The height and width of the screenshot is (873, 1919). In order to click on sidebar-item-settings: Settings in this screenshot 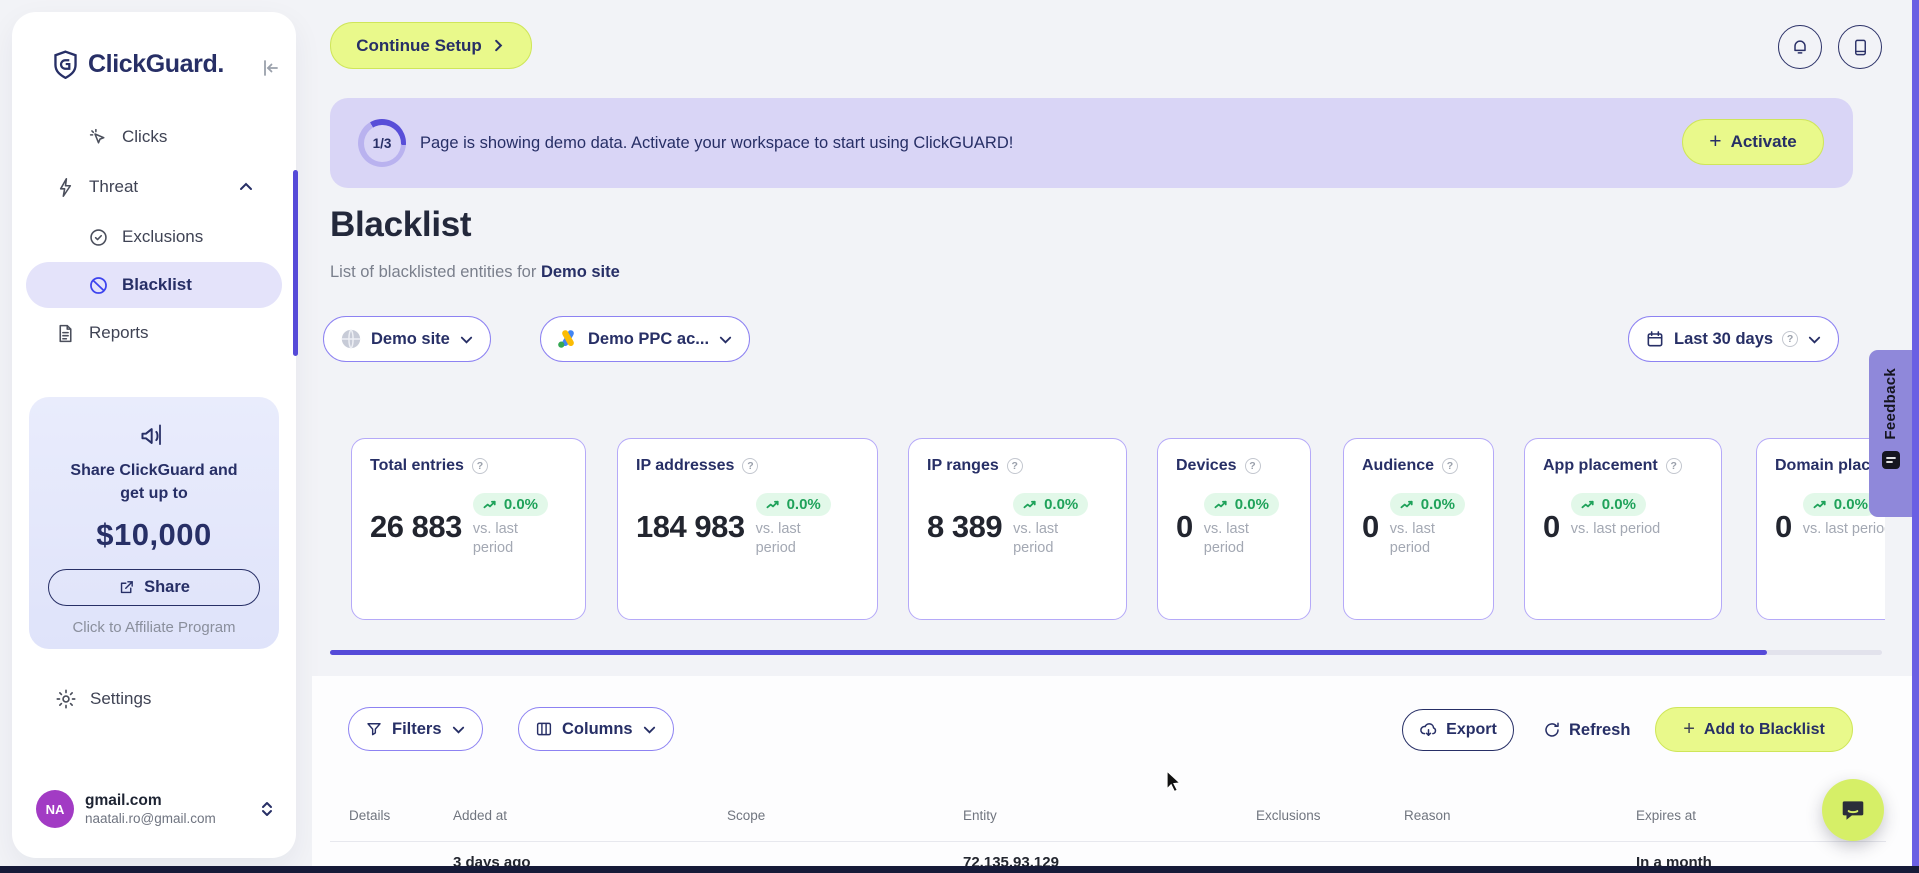, I will do `click(103, 699)`.